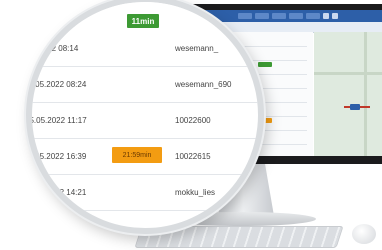 The width and height of the screenshot is (382, 250). I want to click on row-user: wesemann_, so click(197, 48).